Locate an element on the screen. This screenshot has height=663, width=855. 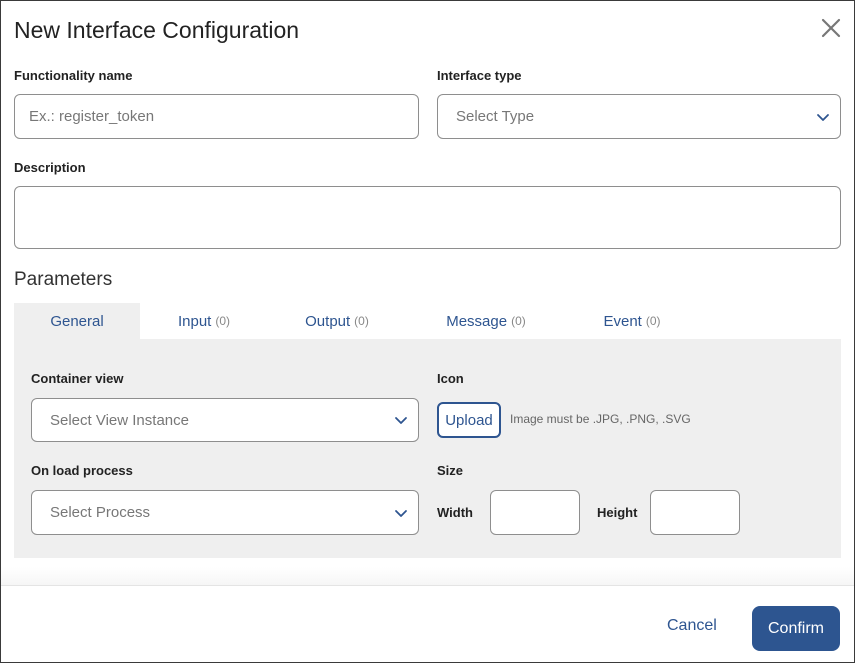
footer-divider is located at coordinates (427, 585).